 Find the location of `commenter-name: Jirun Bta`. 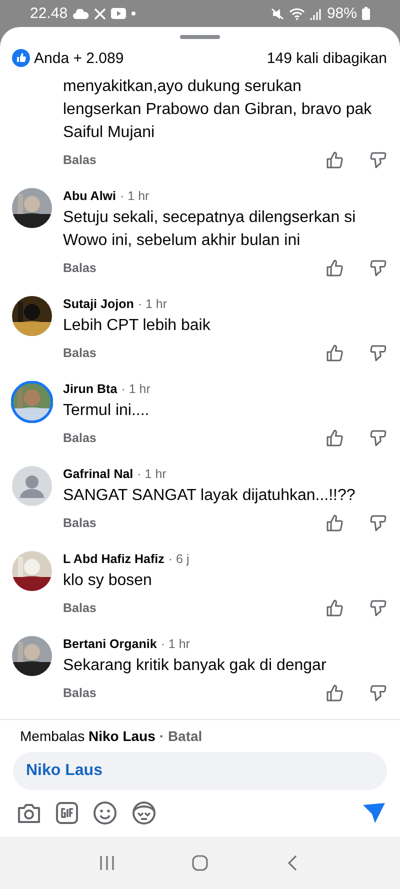

commenter-name: Jirun Bta is located at coordinates (90, 389).